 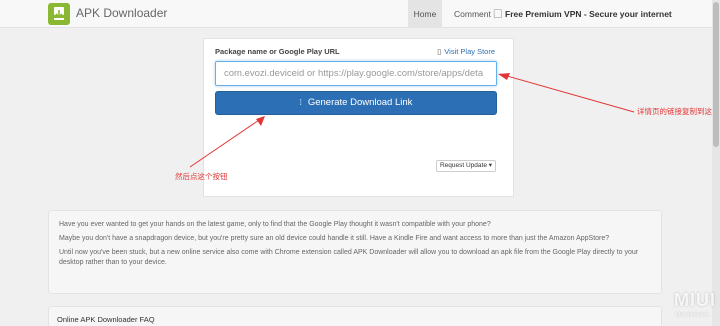 I want to click on miui-watermark-sub: bbs.miui.com, so click(x=692, y=315).